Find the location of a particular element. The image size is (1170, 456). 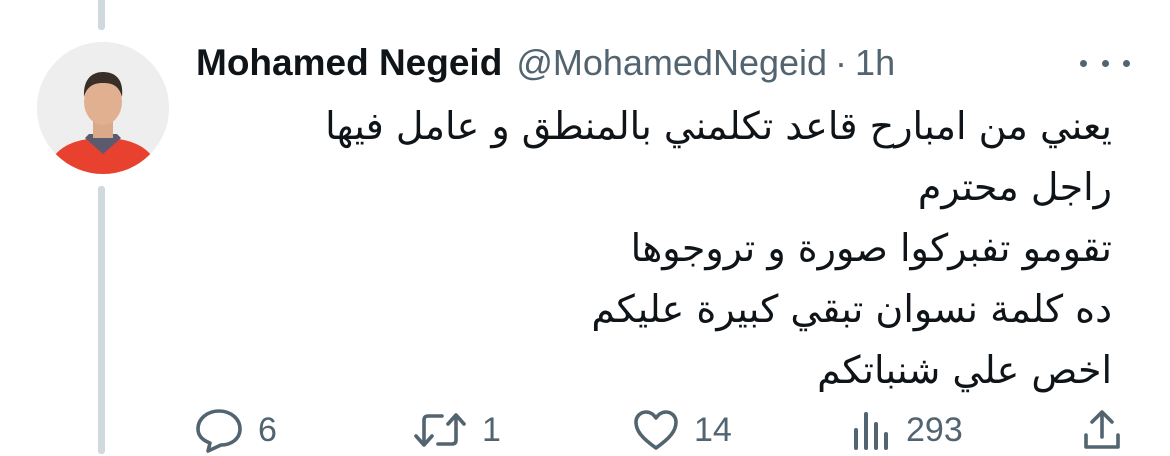

tweet-text-line: ده كلمة نسوان تبقي كبيرة عليكم is located at coordinates (851, 309).